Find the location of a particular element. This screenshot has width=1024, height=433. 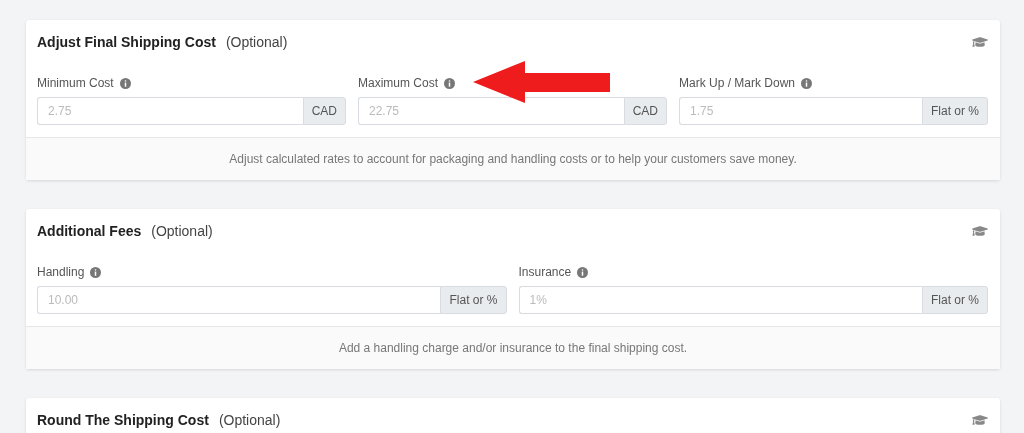

help-text: Add a handling charge and/or insurance to the final shipping cost. is located at coordinates (513, 347).